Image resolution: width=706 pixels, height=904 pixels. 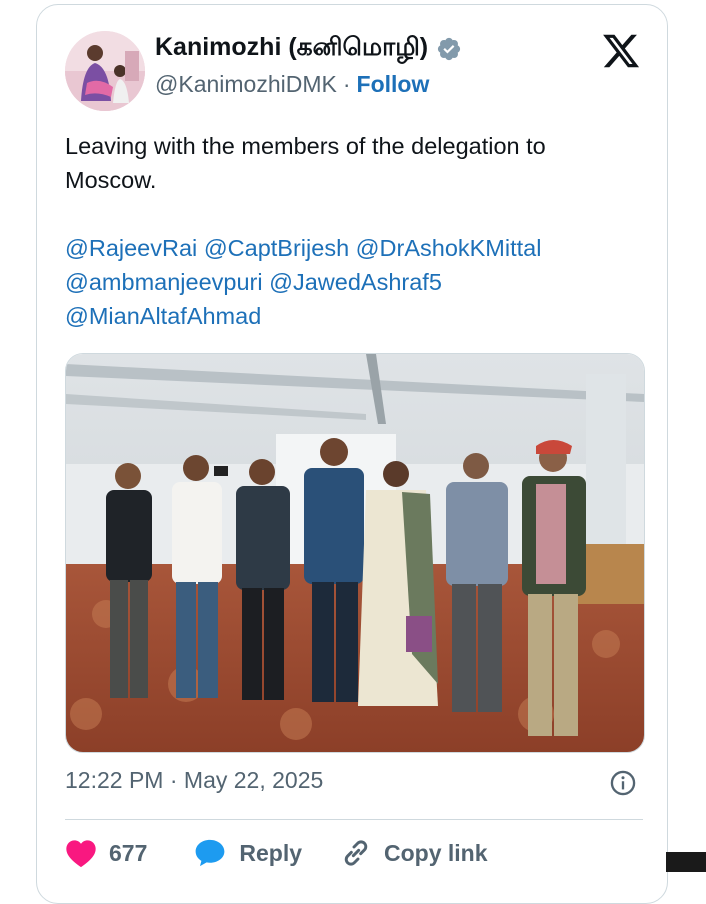 I want to click on follow-button: Follow, so click(x=393, y=84).